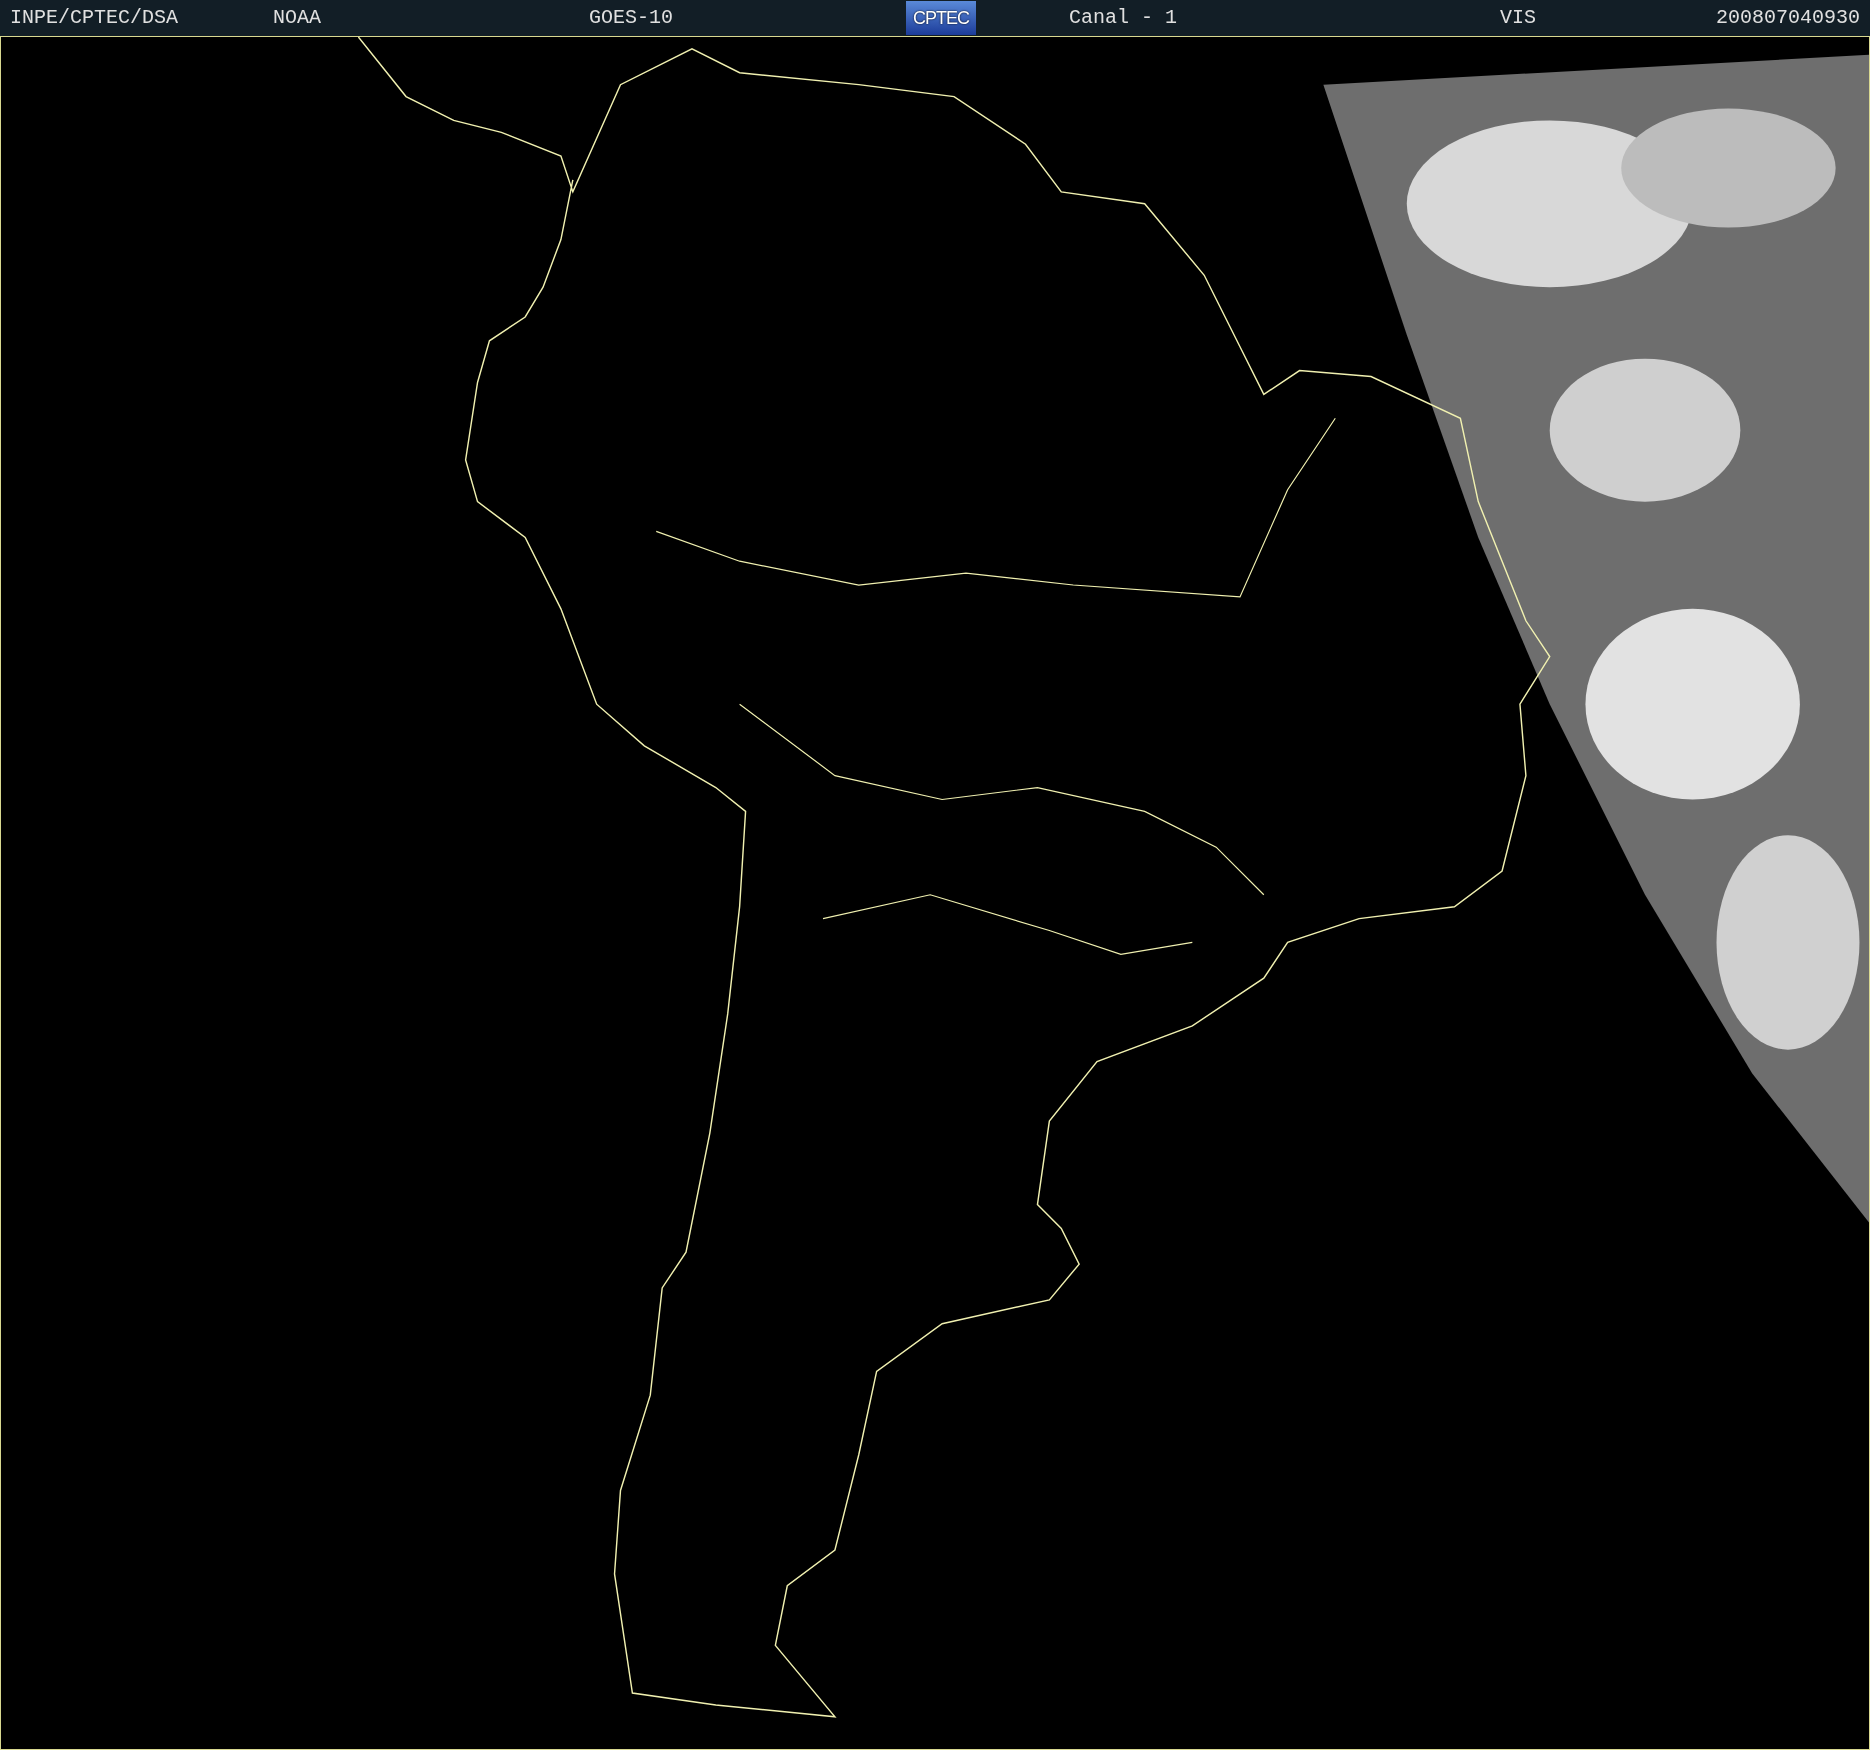  What do you see at coordinates (631, 18) in the screenshot?
I see `header-label: GOES-10` at bounding box center [631, 18].